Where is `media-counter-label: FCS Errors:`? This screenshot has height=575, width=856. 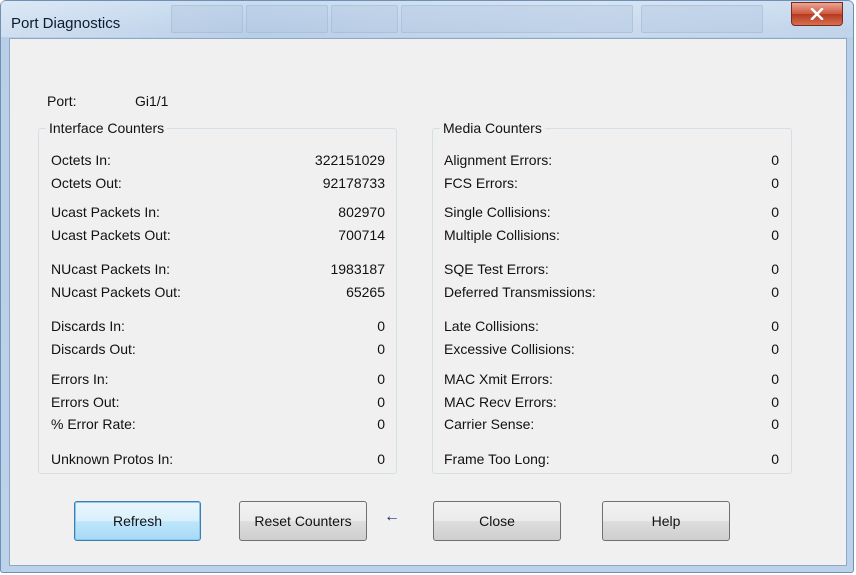 media-counter-label: FCS Errors: is located at coordinates (481, 183).